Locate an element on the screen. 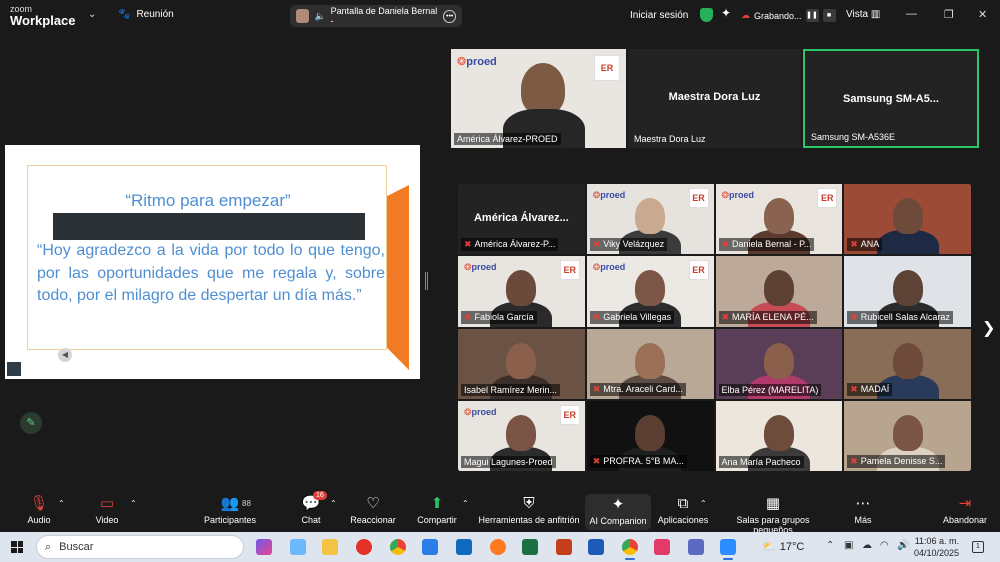 The height and width of the screenshot is (562, 1000). task-view-icon is located at coordinates (298, 547).